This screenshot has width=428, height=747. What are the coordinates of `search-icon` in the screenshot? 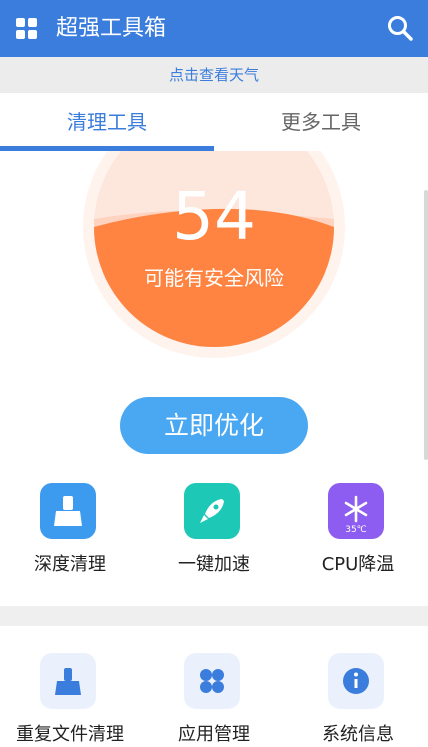 It's located at (400, 28).